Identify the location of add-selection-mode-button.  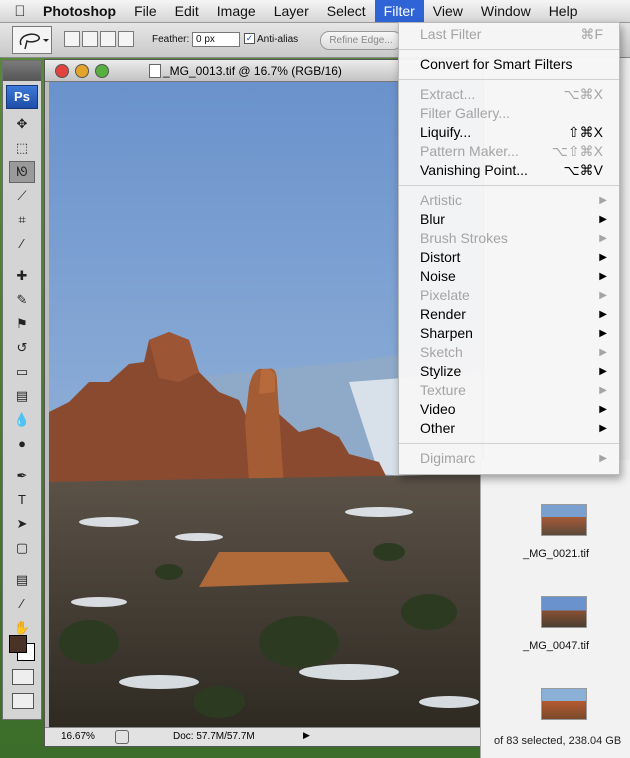
(90, 39).